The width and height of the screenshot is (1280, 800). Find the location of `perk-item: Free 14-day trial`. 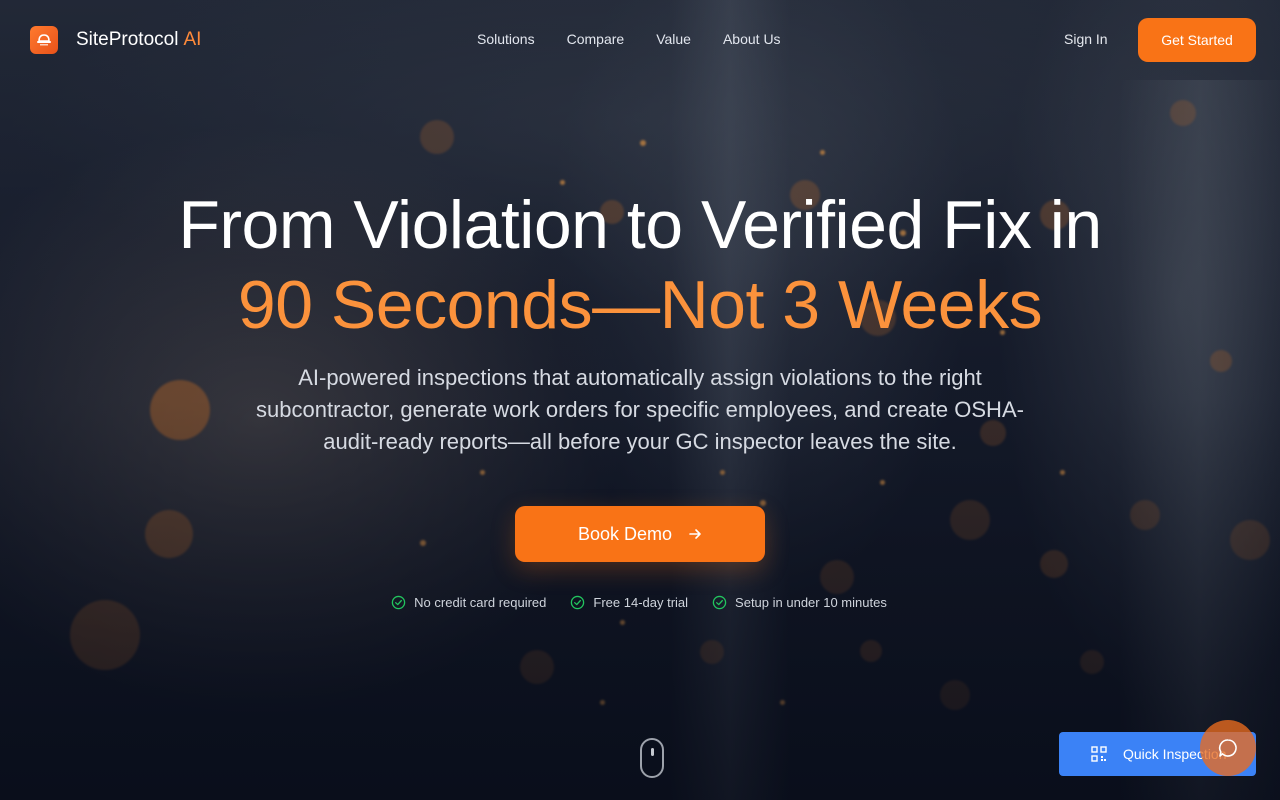

perk-item: Free 14-day trial is located at coordinates (629, 602).